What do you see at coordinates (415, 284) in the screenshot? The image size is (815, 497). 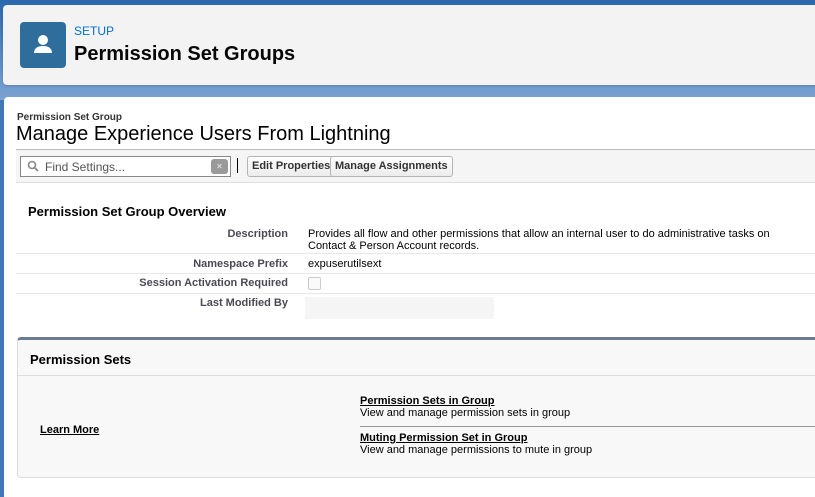 I see `session-activation-row: Session Activation Required` at bounding box center [415, 284].